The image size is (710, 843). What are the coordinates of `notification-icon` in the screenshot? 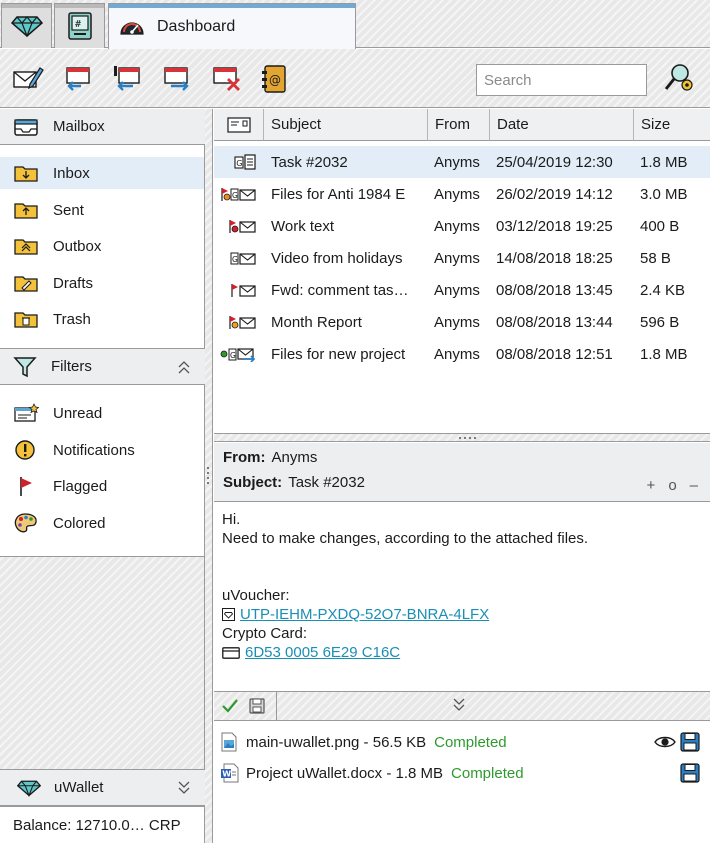 It's located at (25, 450).